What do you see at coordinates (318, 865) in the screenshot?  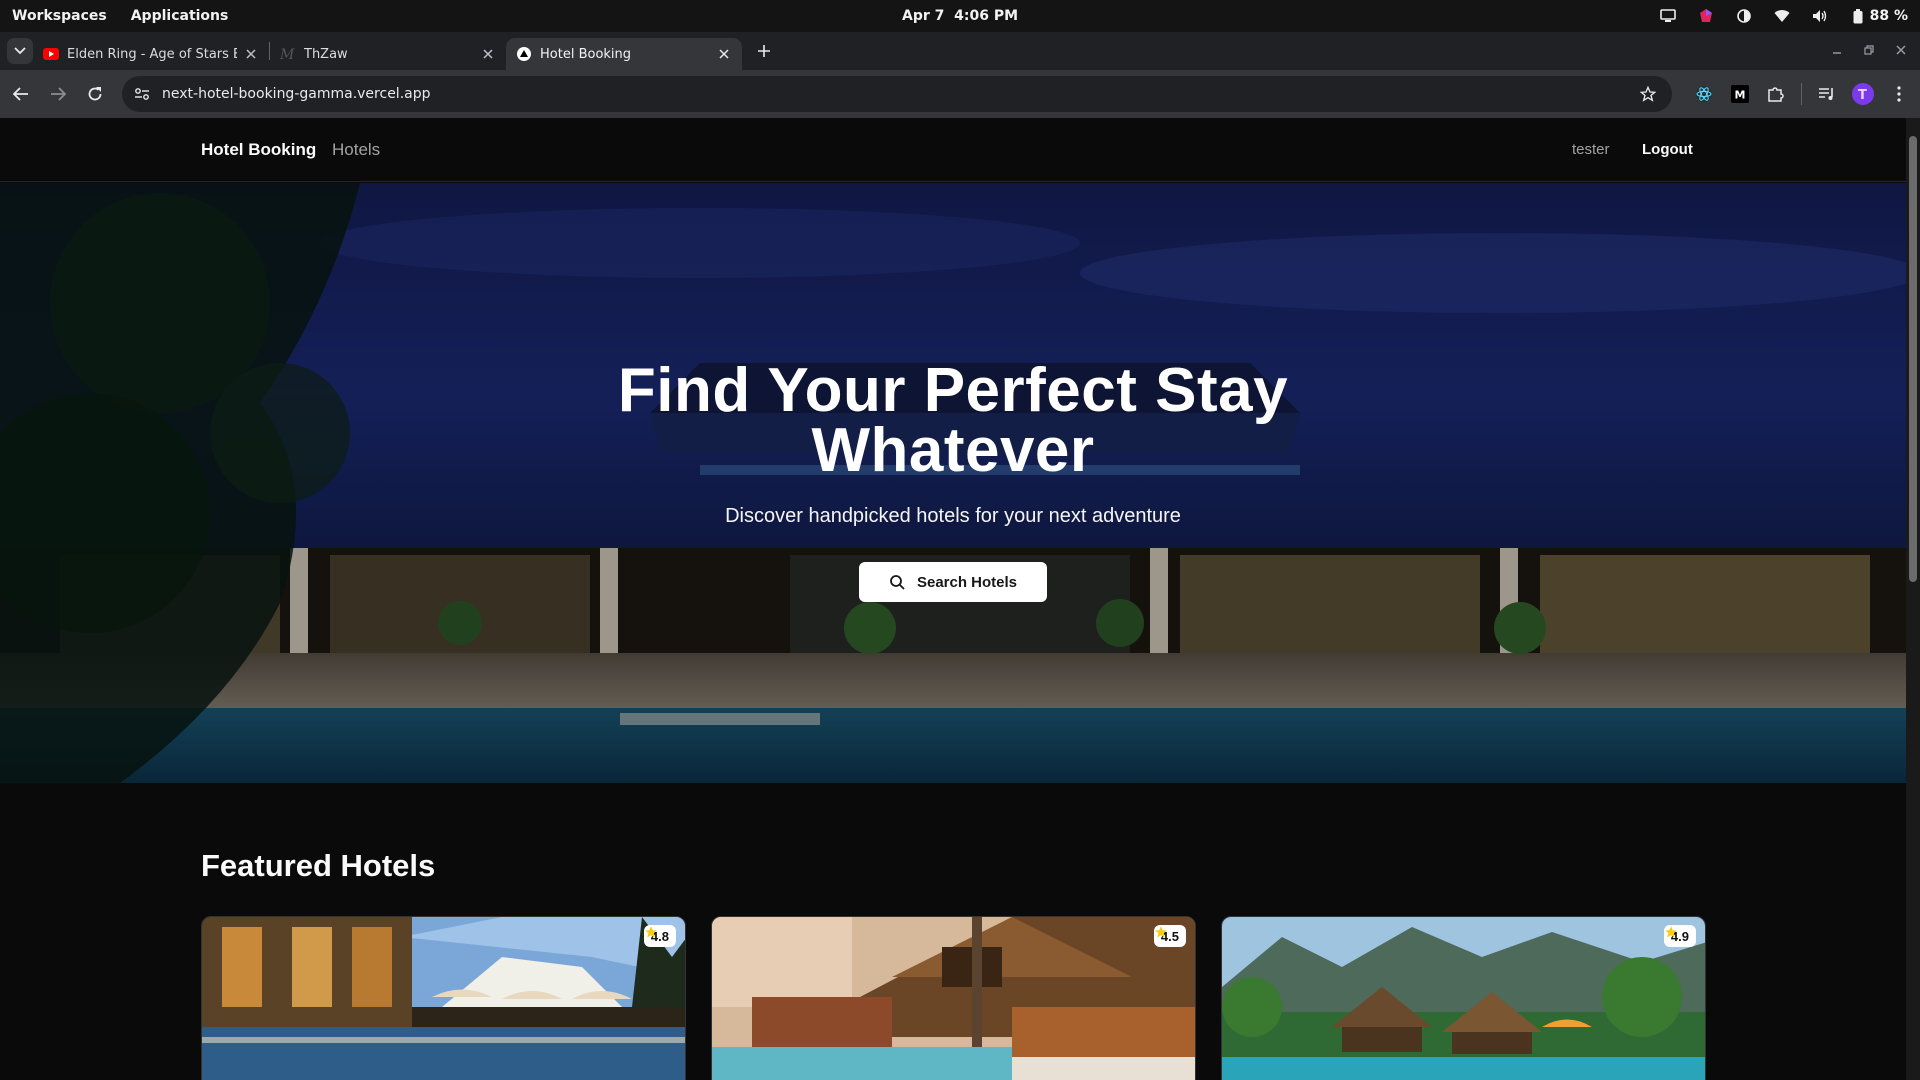 I see `featured-hotels-heading: Featured Hotels` at bounding box center [318, 865].